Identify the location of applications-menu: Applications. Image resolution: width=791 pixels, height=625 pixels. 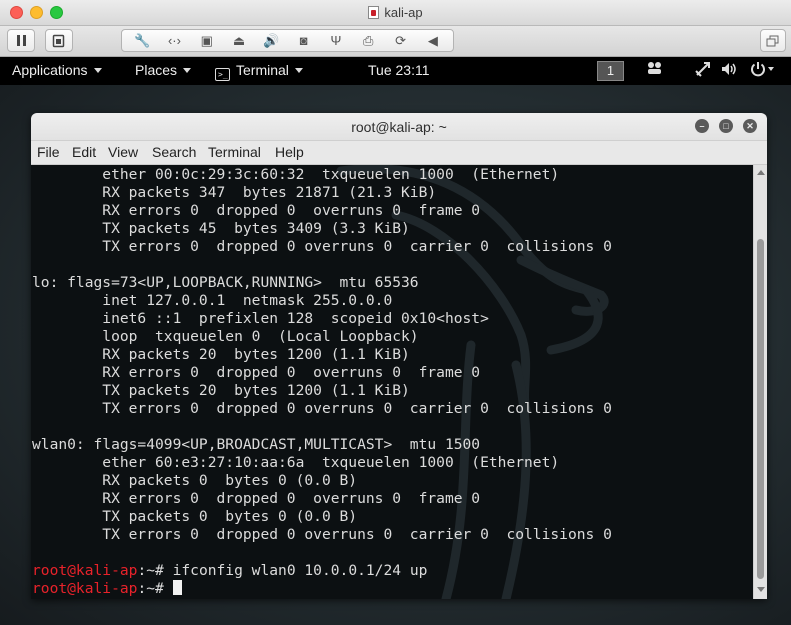
(57, 70).